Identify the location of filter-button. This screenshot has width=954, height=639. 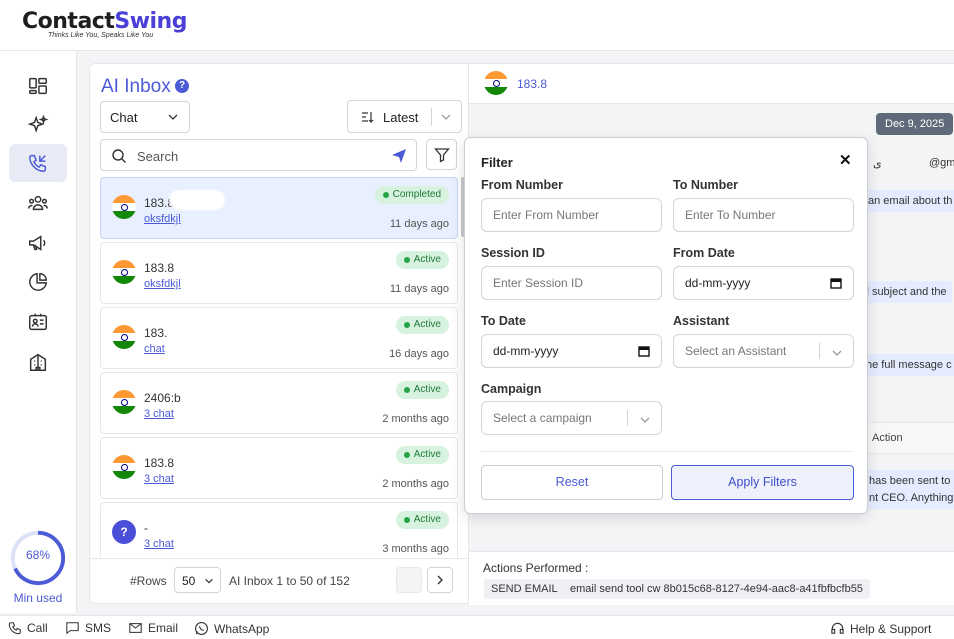
(441, 154).